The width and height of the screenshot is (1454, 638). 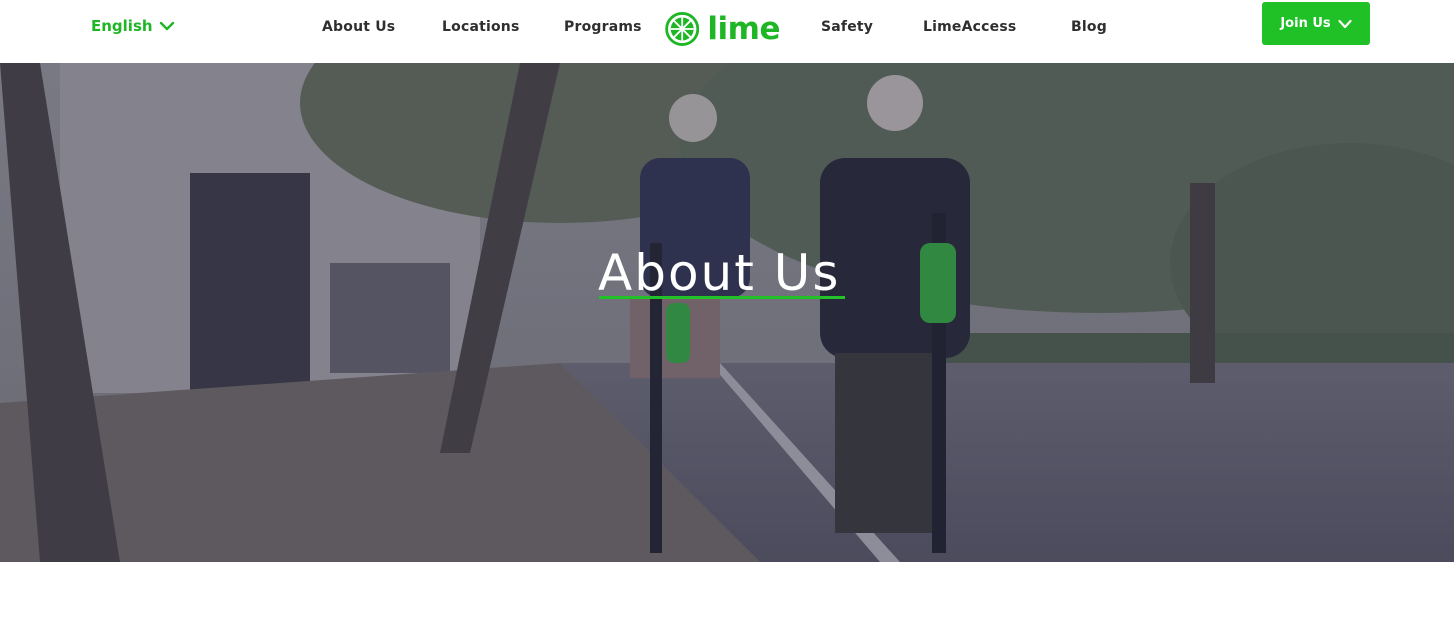 I want to click on language-label: English, so click(x=122, y=26).